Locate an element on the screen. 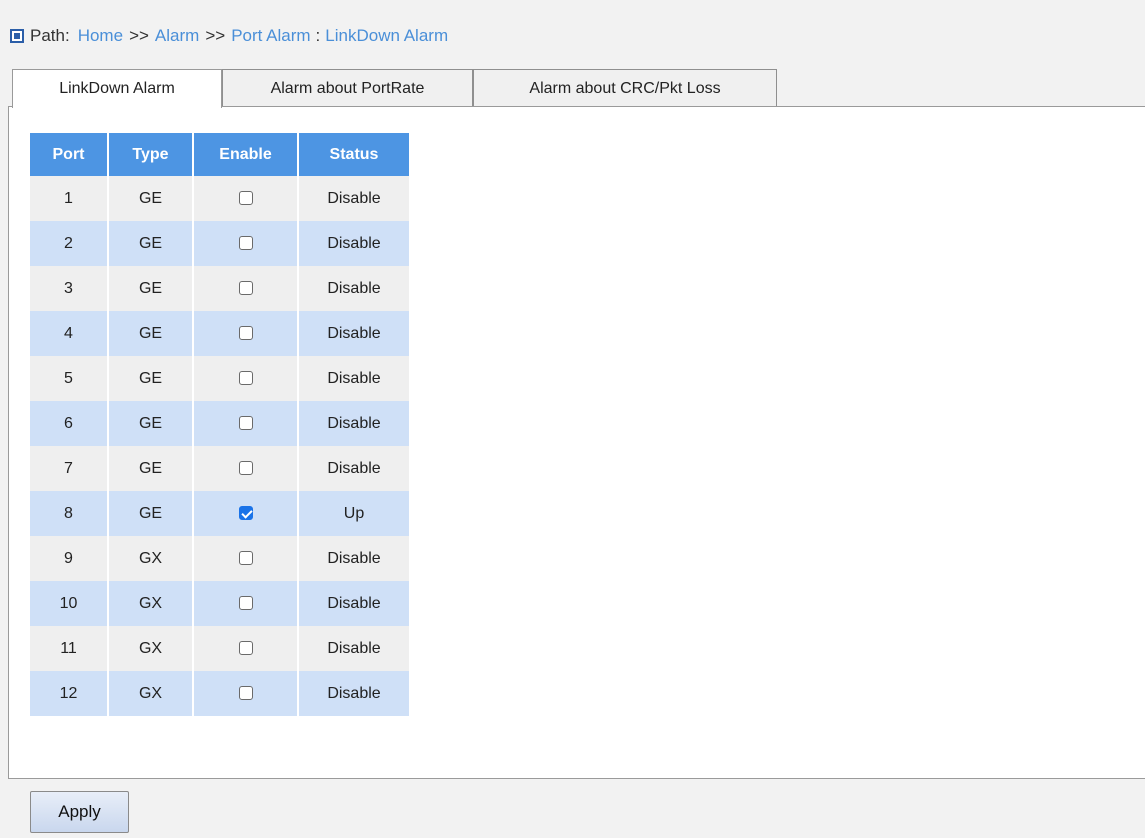 Image resolution: width=1145 pixels, height=838 pixels. port-number-cell: 2 is located at coordinates (69, 243).